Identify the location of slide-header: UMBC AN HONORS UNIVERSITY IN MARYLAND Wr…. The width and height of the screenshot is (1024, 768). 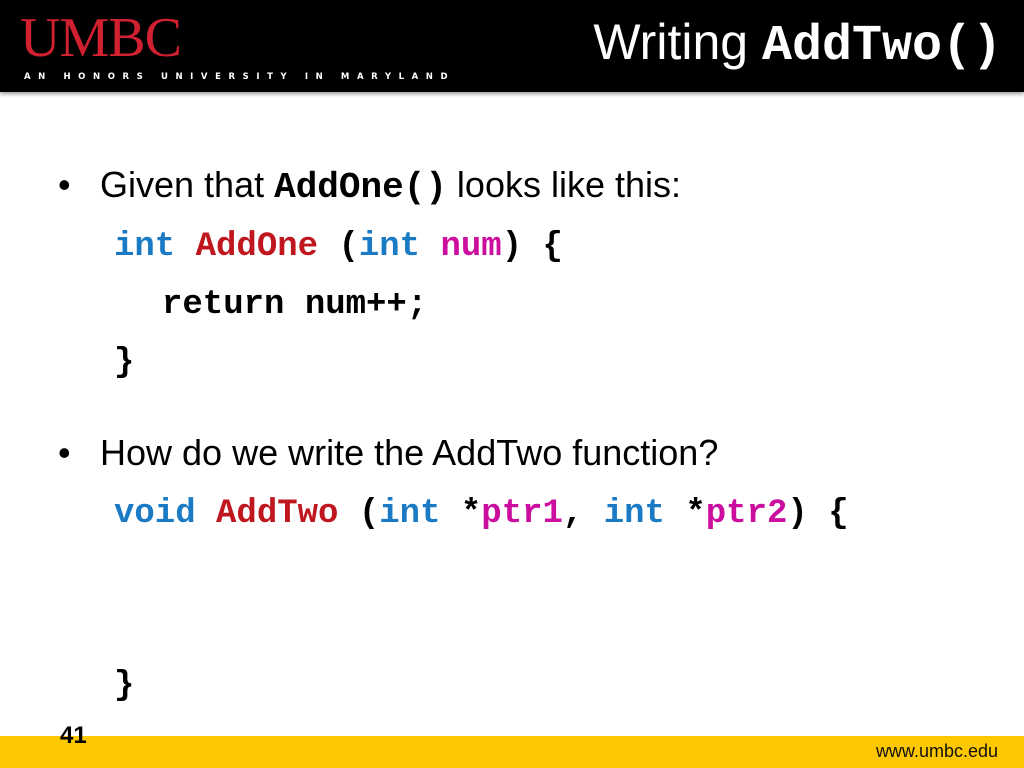
(512, 46).